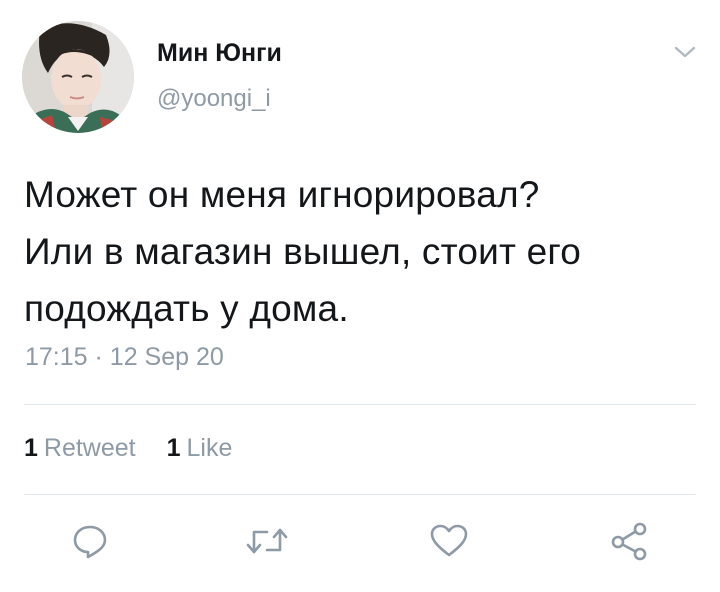 Image resolution: width=720 pixels, height=592 pixels. I want to click on retweet-button, so click(267, 541).